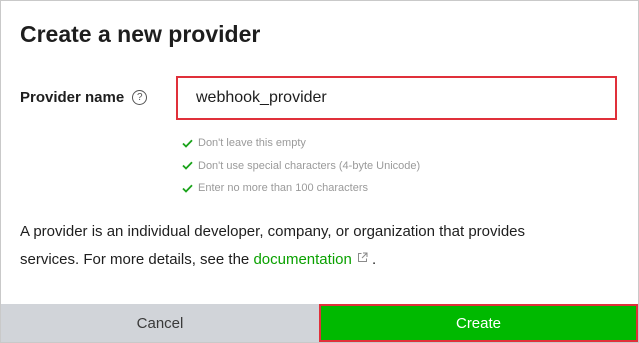  I want to click on validation-rule: Don't leave this empty, so click(301, 143).